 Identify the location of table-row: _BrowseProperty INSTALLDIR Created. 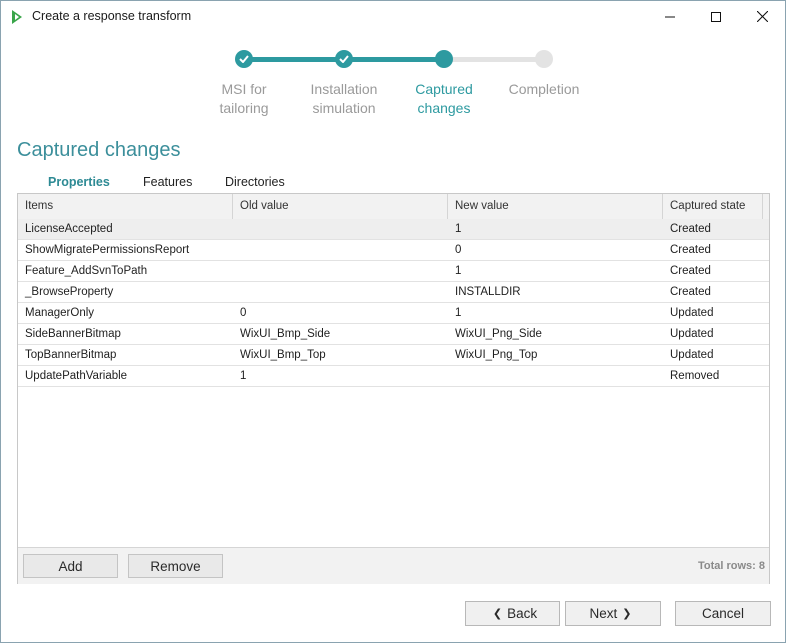
(393, 292).